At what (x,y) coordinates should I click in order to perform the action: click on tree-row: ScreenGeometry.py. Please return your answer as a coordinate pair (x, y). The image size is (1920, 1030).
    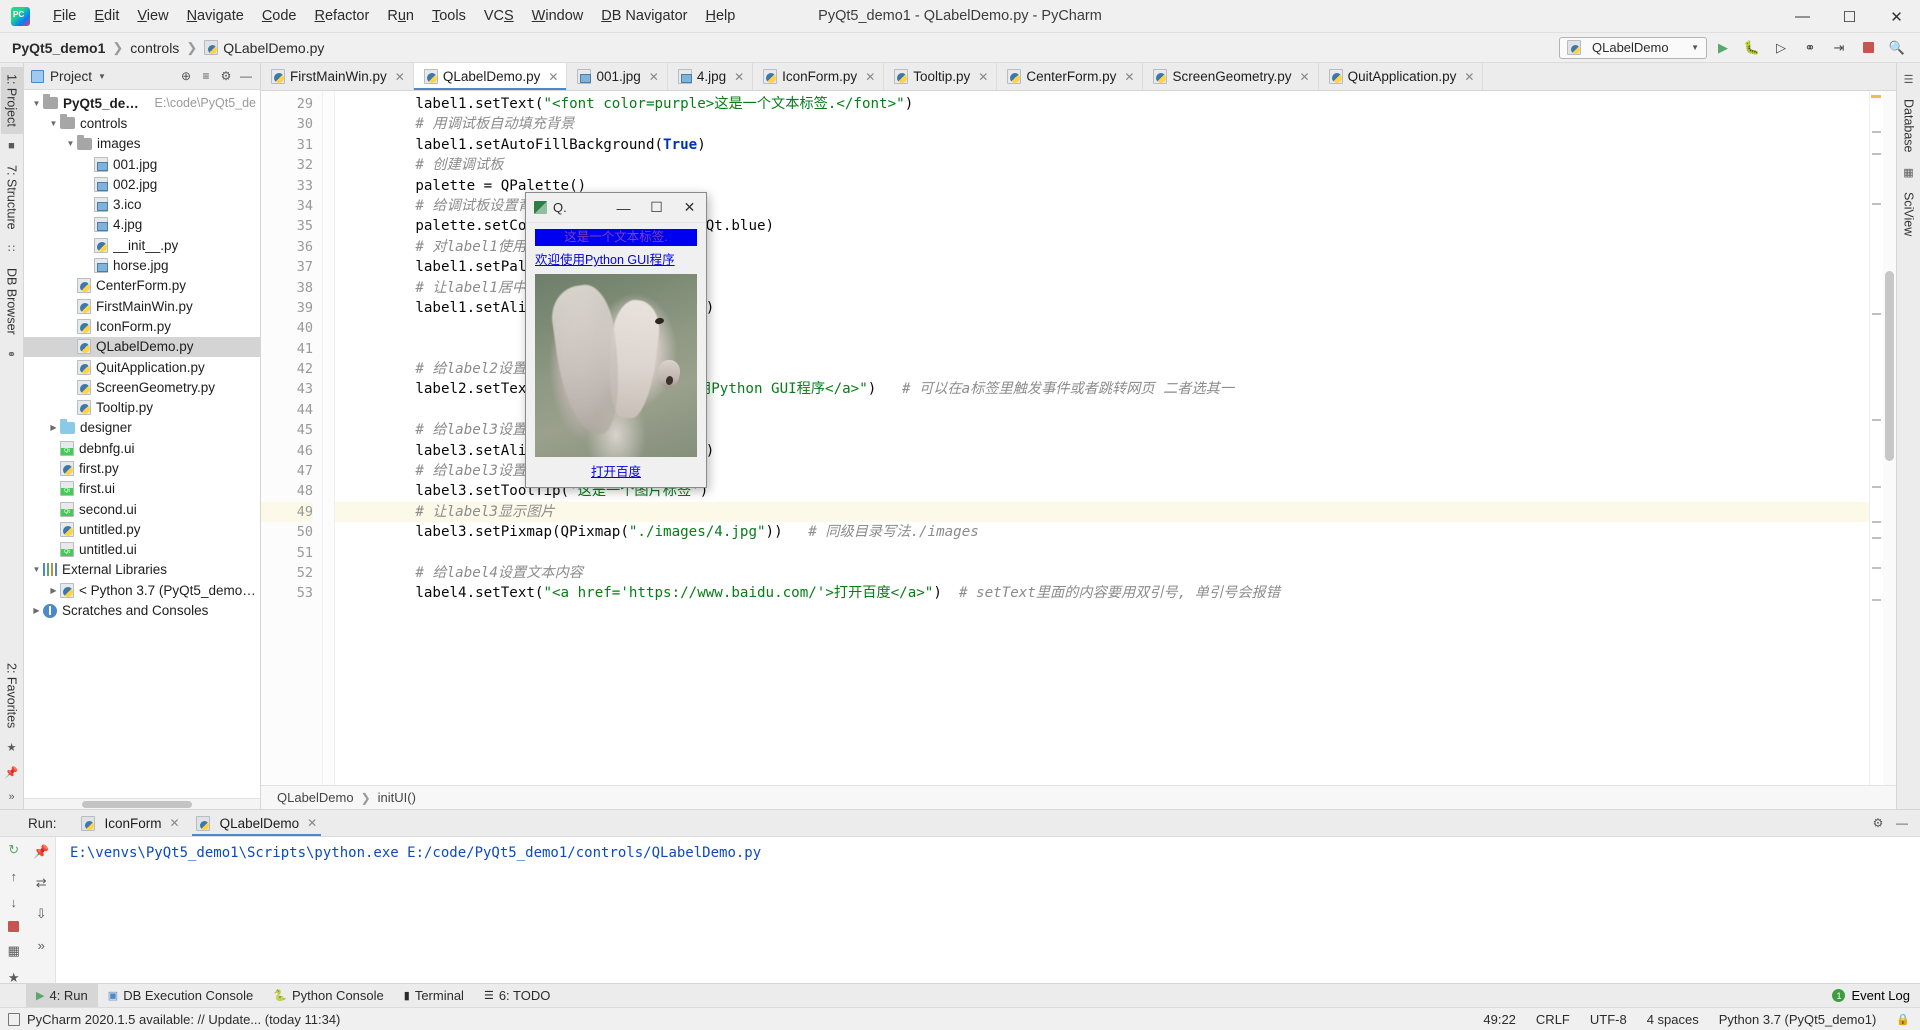
    Looking at the image, I should click on (142, 387).